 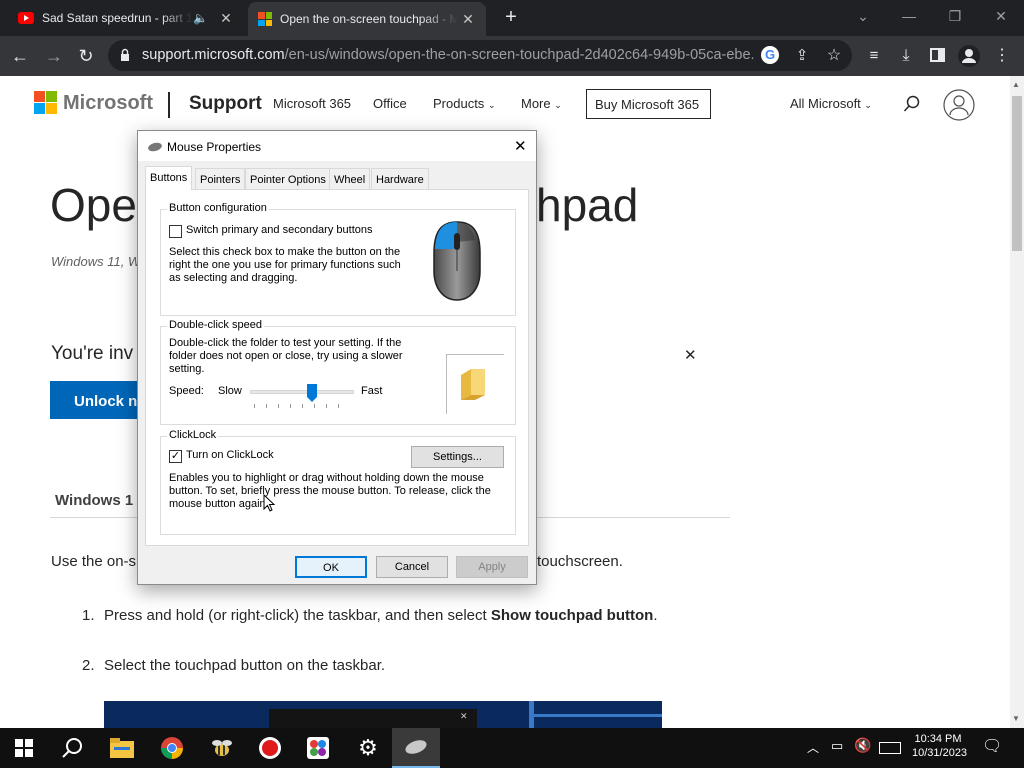 I want to click on tab-youtube: Sad Satan speedrun - part 1 🔈 ✕, so click(x=126, y=18).